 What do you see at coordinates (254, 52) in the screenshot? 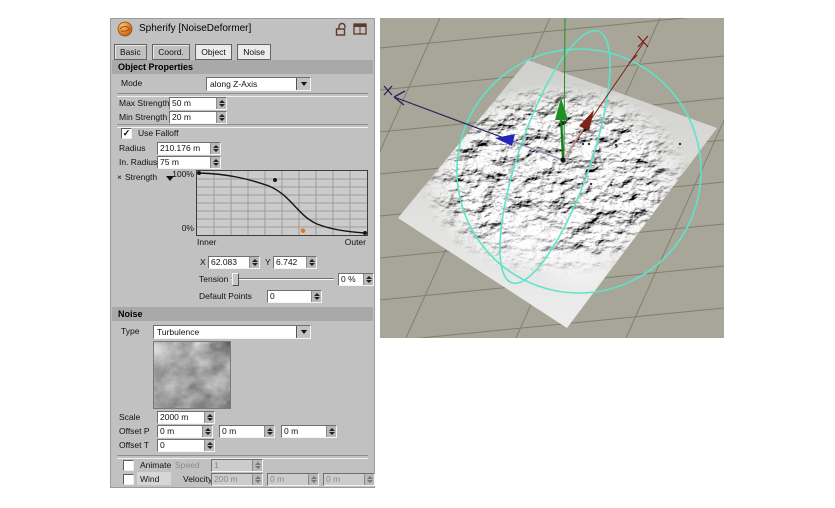
I see `tab-noise: Noise` at bounding box center [254, 52].